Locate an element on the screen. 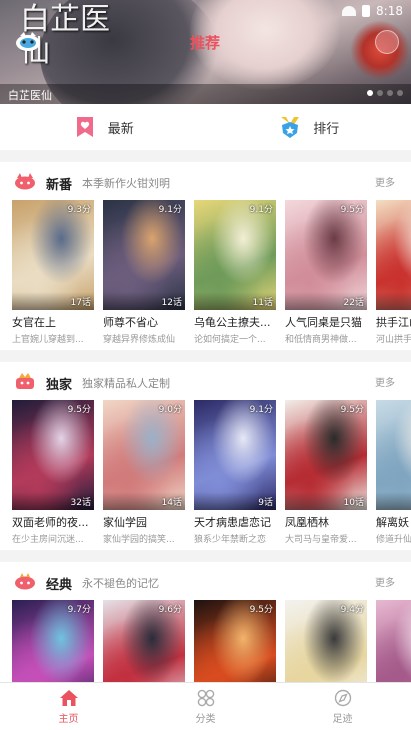  comic-episode-count: 22话 is located at coordinates (353, 303).